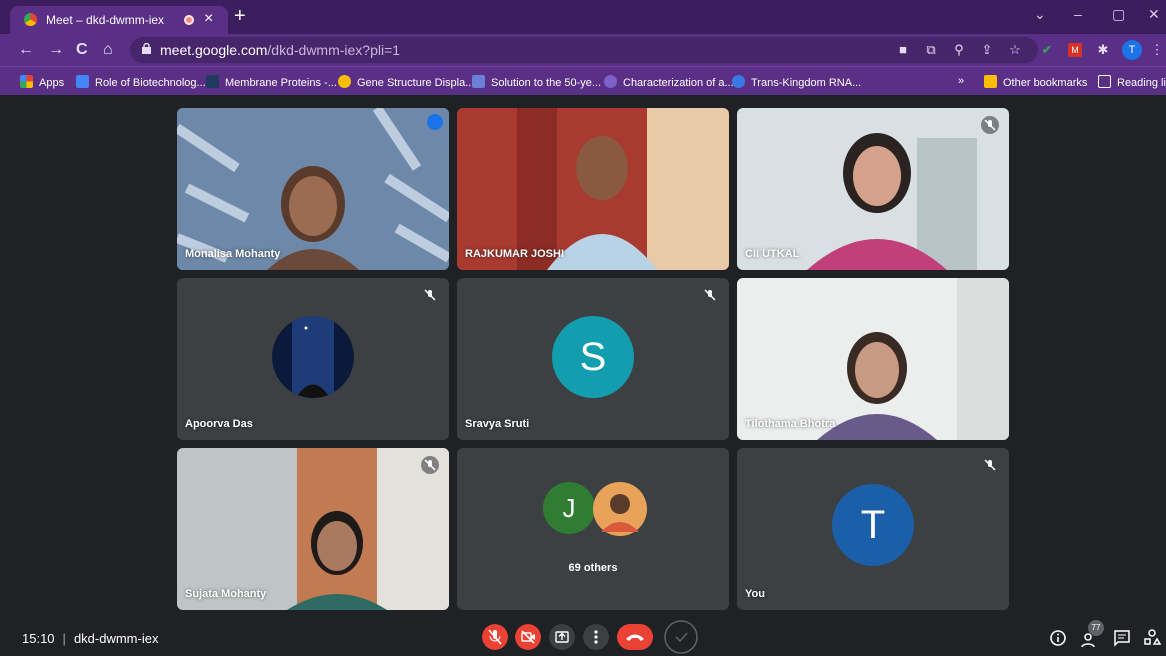 The image size is (1166, 656). I want to click on participant-count-badge: 77, so click(1096, 628).